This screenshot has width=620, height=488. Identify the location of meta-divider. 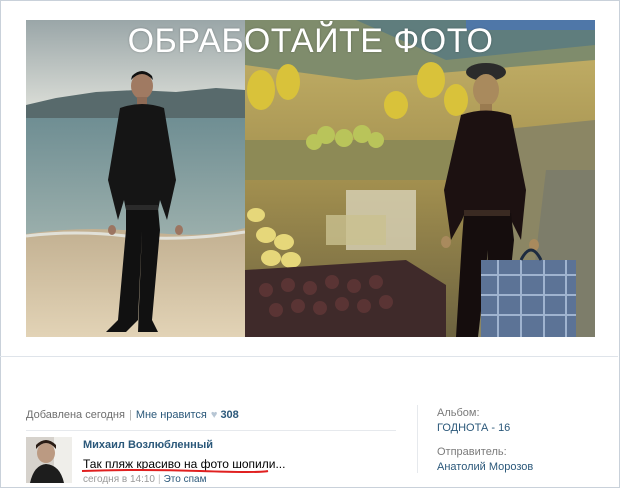
(211, 430).